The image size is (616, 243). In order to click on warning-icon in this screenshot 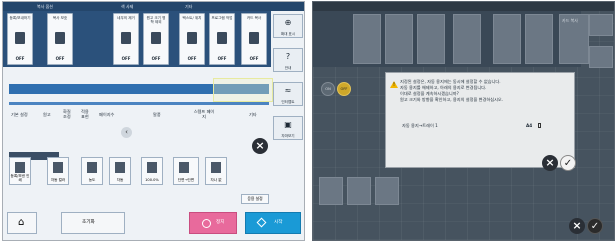, I will do `click(394, 84)`.